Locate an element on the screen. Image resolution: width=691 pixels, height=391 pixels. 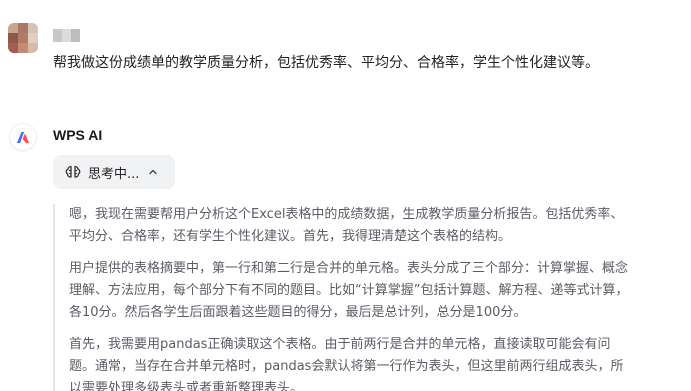
reasoning-line: 以需要处理多级表头或者重新整理表头。 is located at coordinates (186, 386).